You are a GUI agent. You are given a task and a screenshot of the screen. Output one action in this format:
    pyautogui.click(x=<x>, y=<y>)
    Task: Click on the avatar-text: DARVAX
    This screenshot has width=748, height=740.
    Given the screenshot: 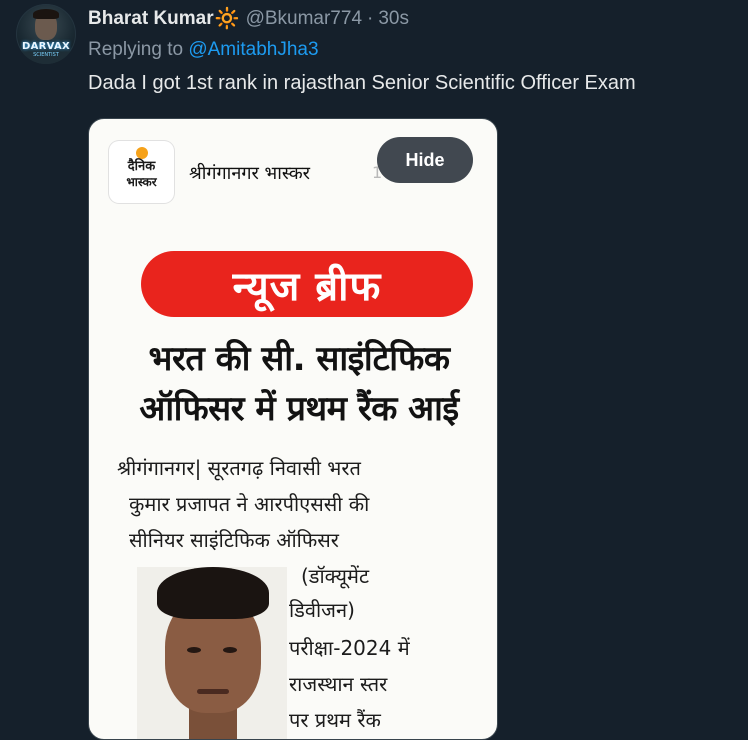 What is the action you would take?
    pyautogui.click(x=46, y=46)
    